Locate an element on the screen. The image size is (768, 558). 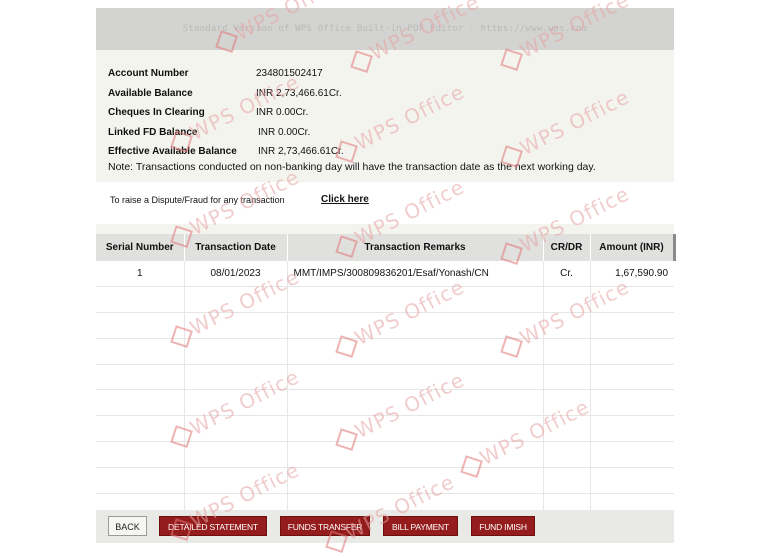
header-transaction-remarks: Transaction Remarks is located at coordinates (415, 247).